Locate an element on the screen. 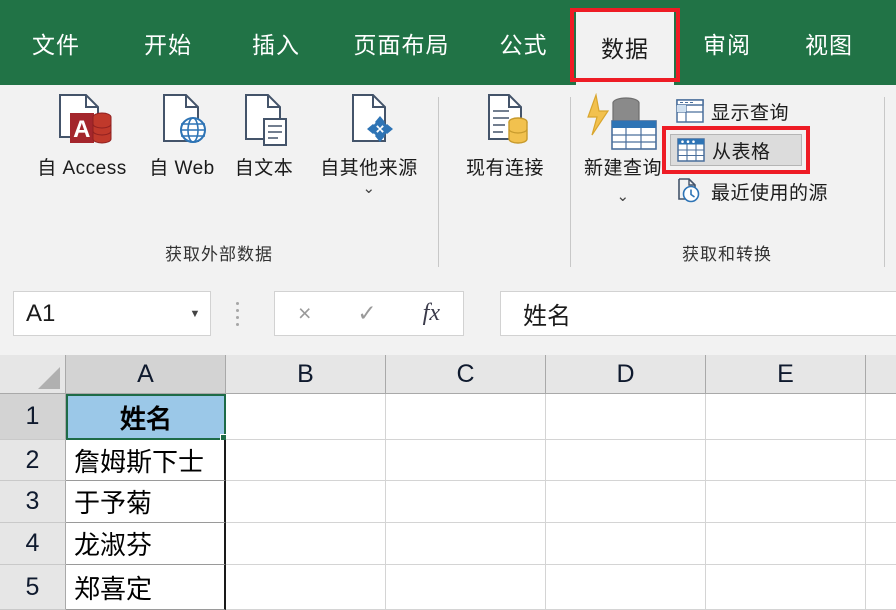  from-other-sources-label: 自其他来源 is located at coordinates (369, 168).